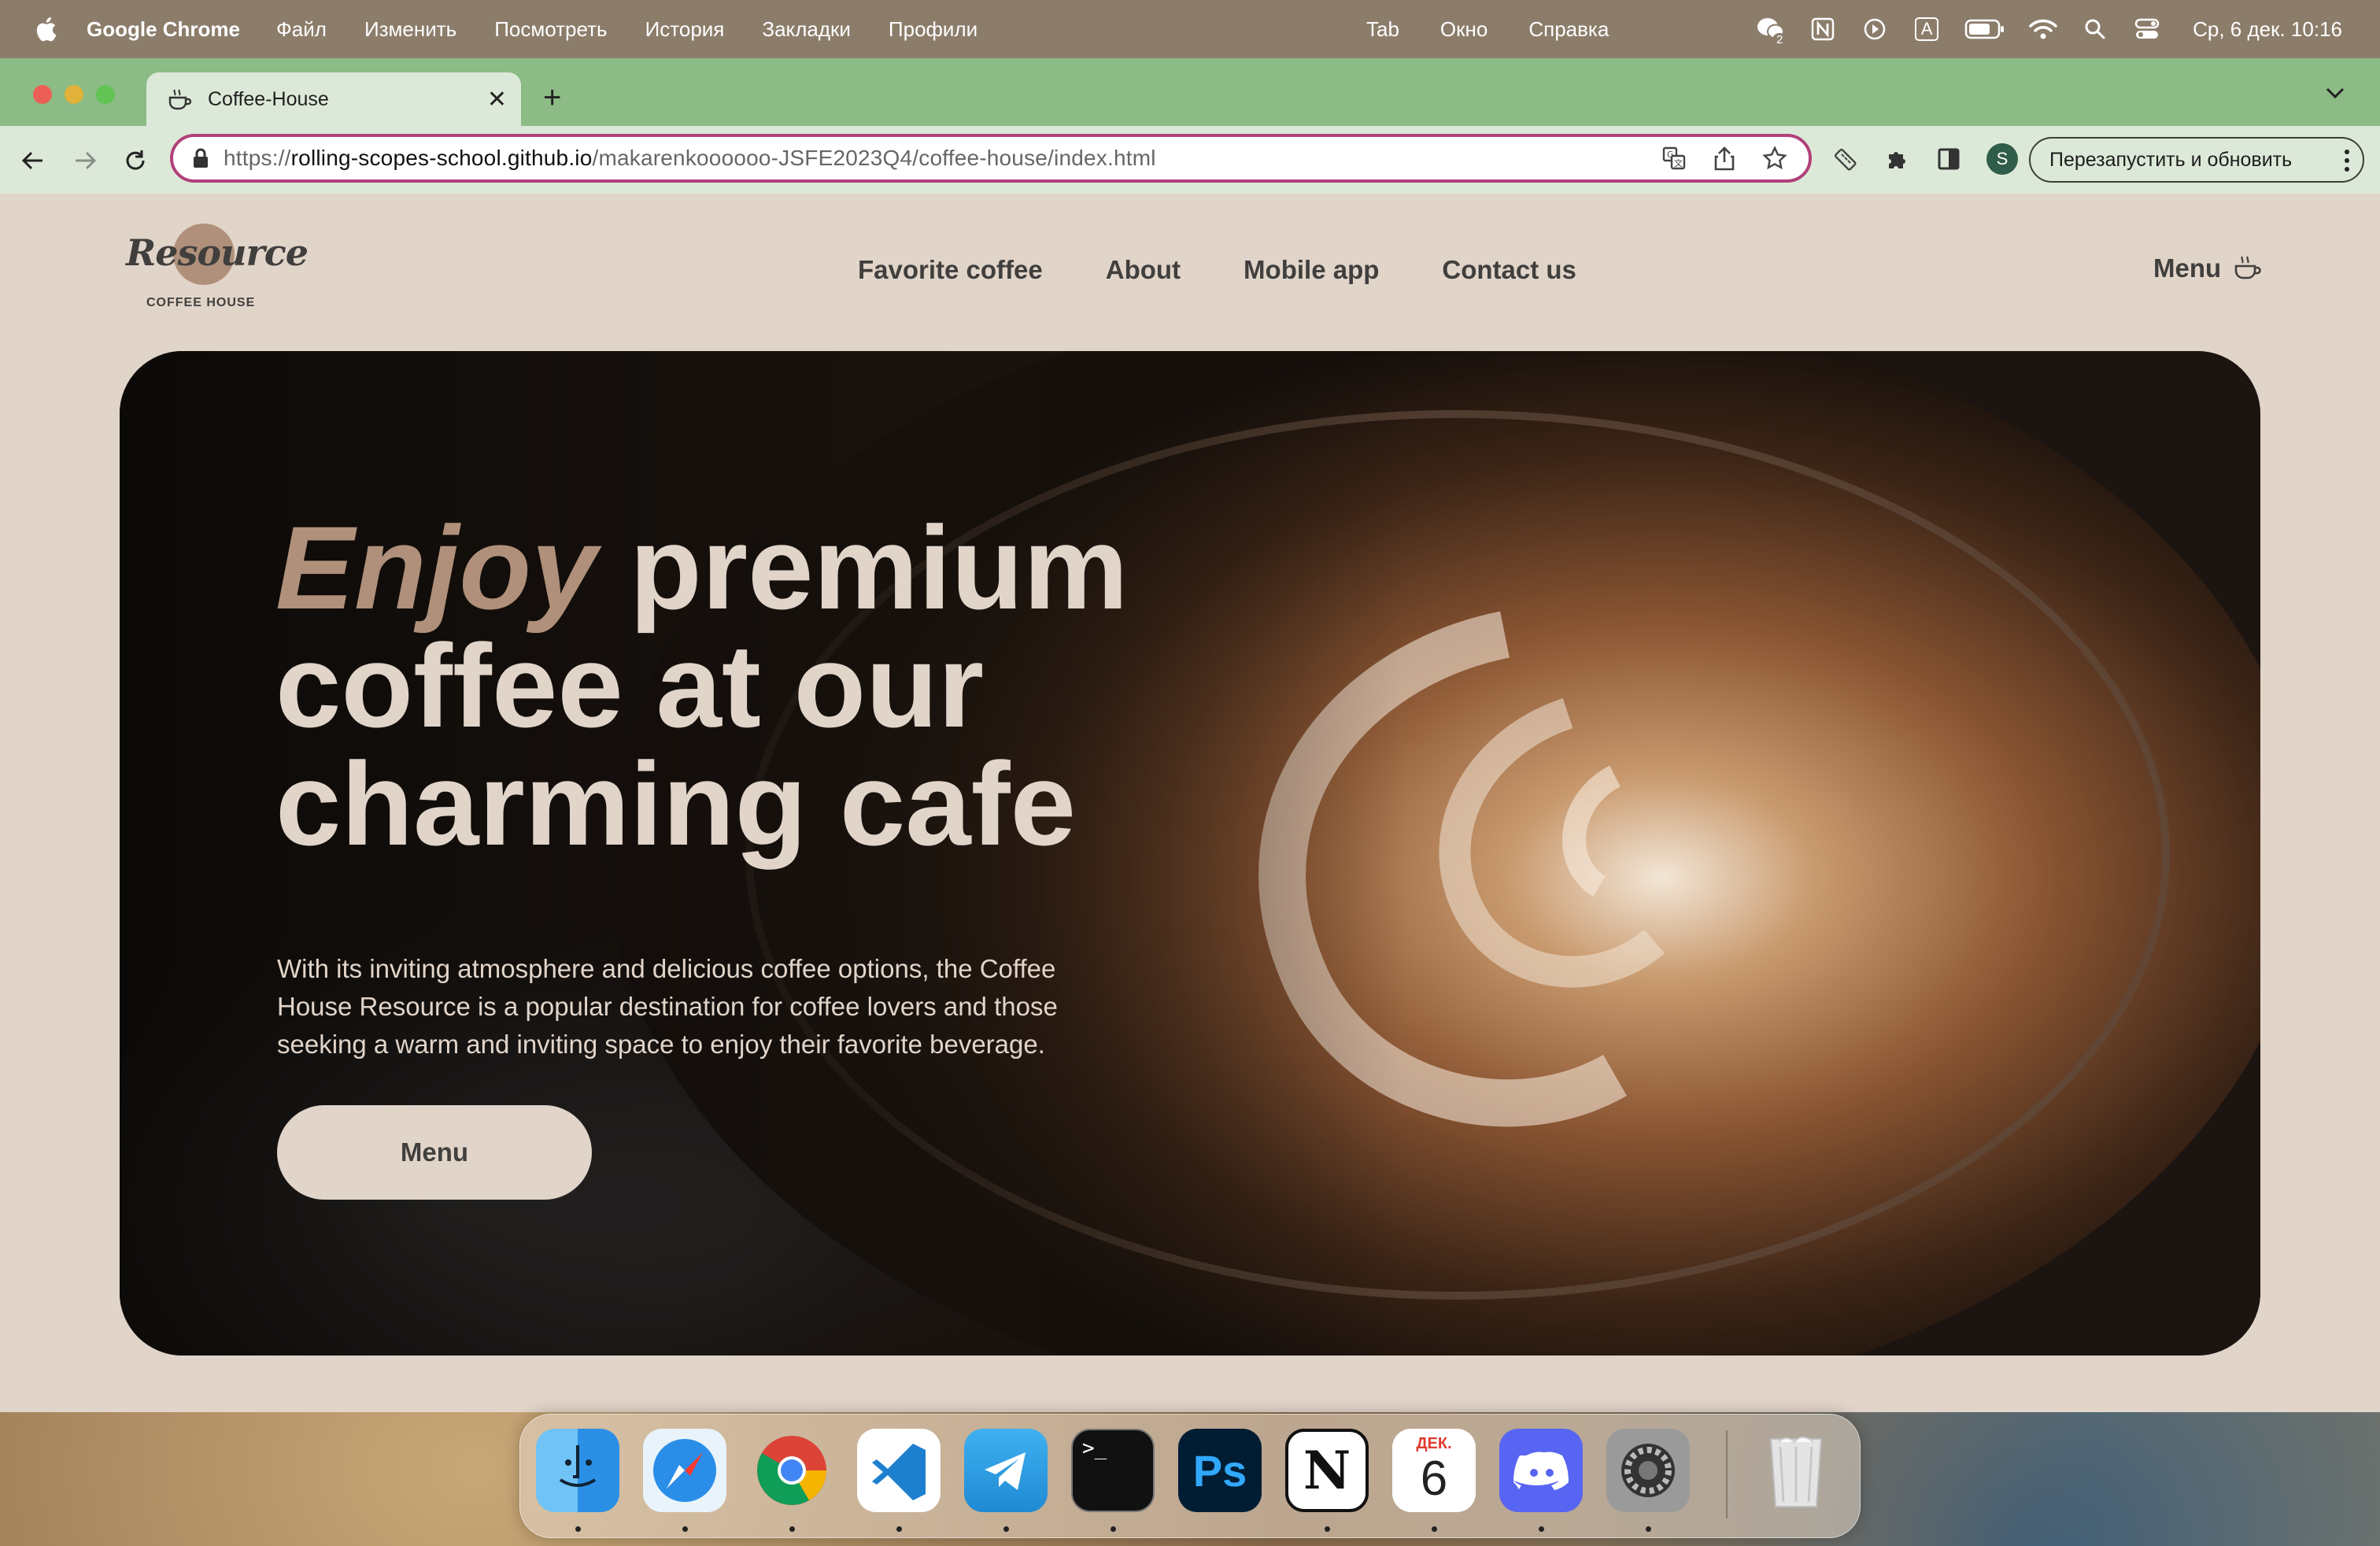 This screenshot has width=2380, height=1546. I want to click on nav-contact-us: Contact us, so click(1509, 270).